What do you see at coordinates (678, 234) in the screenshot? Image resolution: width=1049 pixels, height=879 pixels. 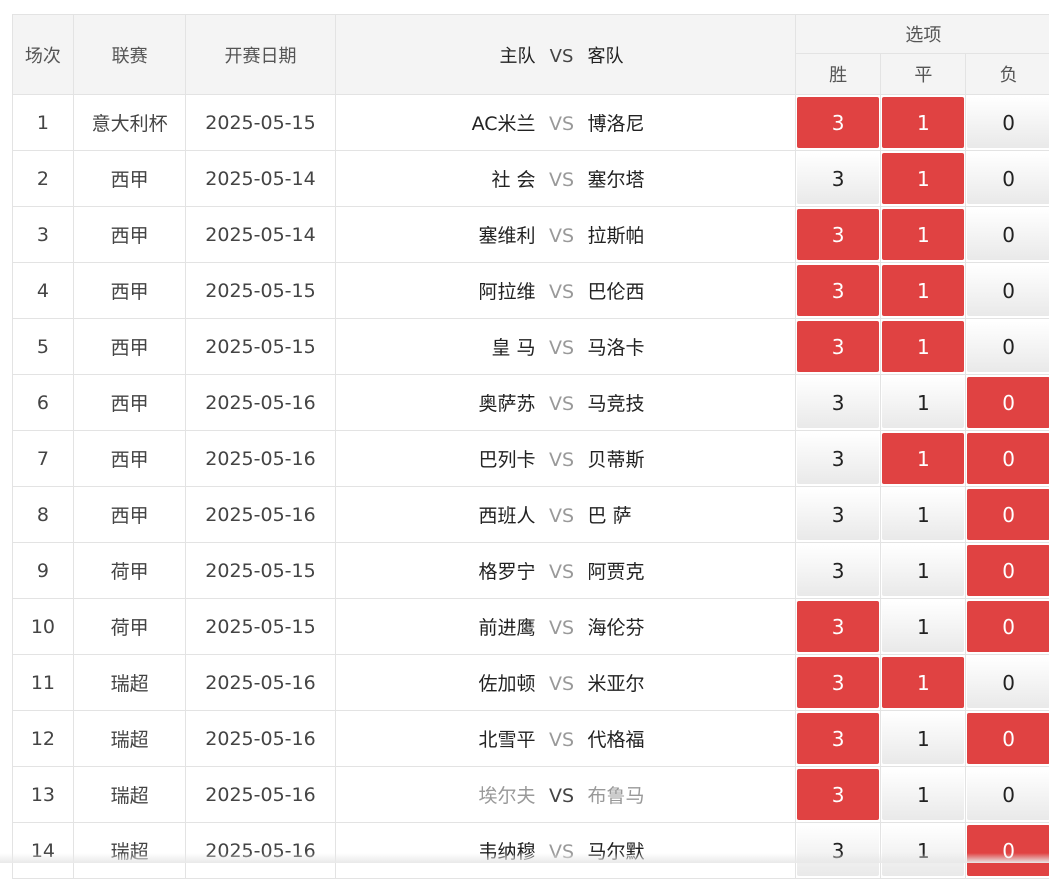 I see `away-team: 拉斯帕` at bounding box center [678, 234].